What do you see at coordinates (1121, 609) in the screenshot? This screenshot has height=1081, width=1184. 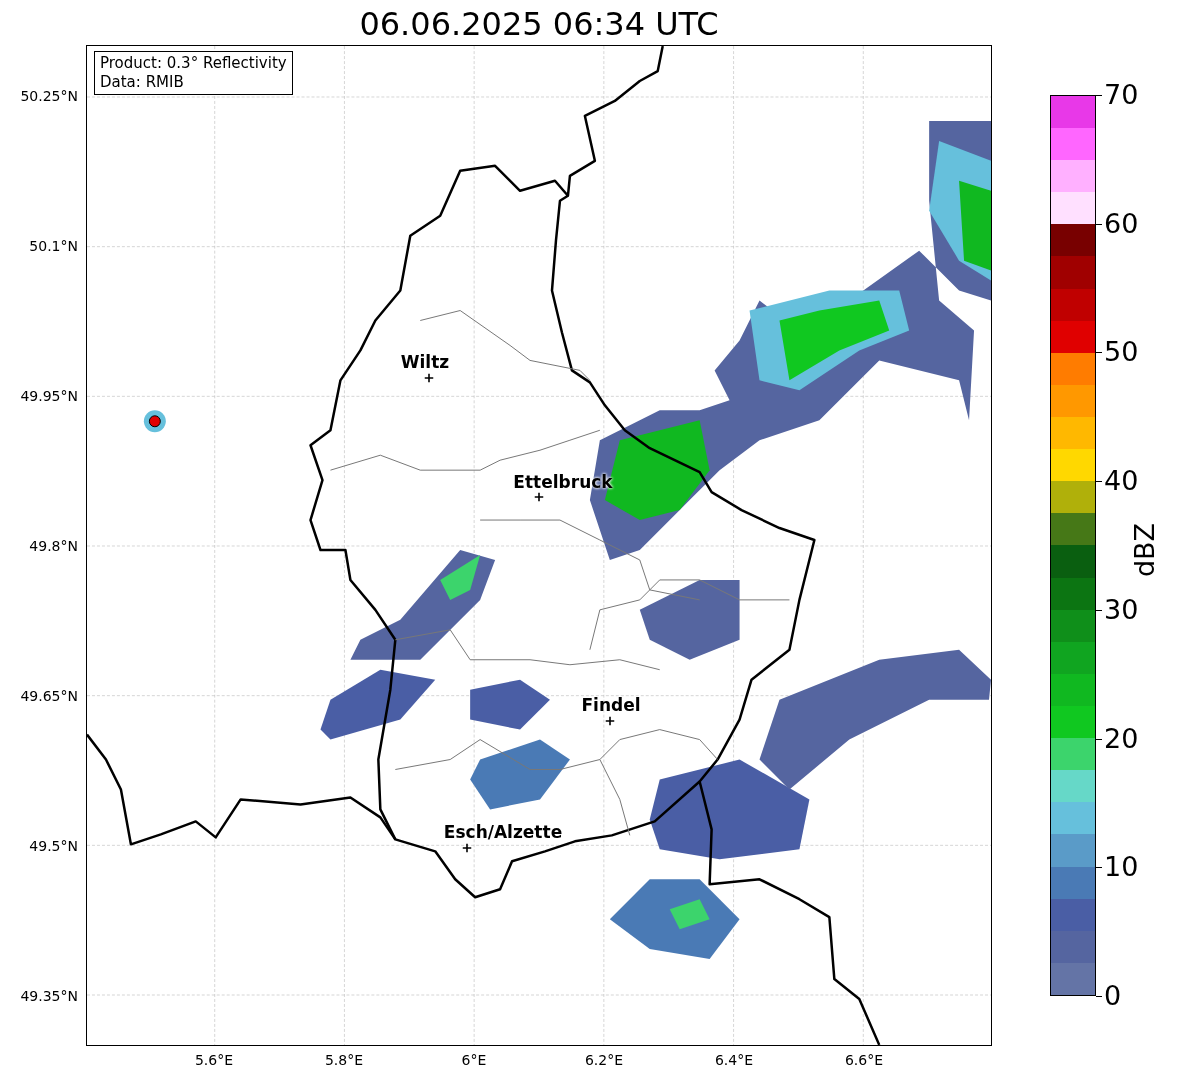 I see `colorbar-tick-label: 30` at bounding box center [1121, 609].